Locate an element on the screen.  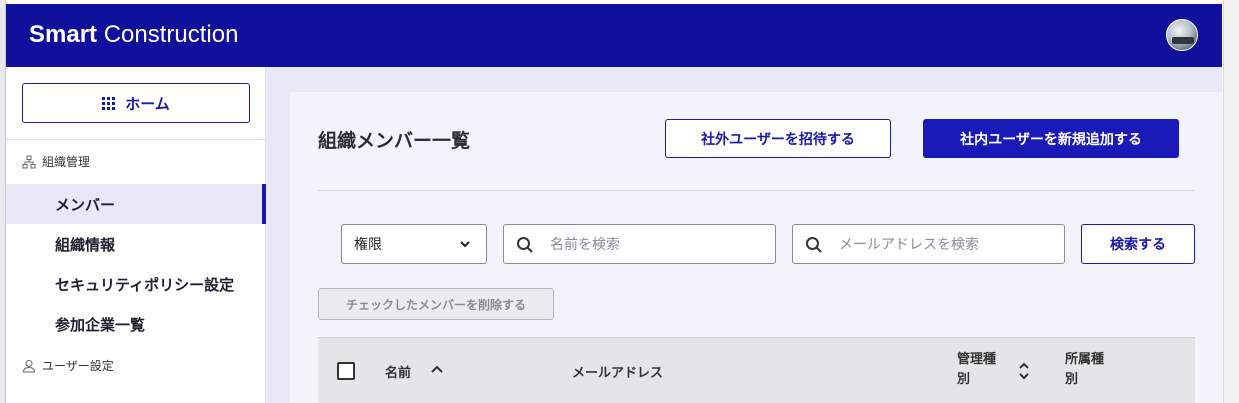
name-search-field is located at coordinates (639, 244).